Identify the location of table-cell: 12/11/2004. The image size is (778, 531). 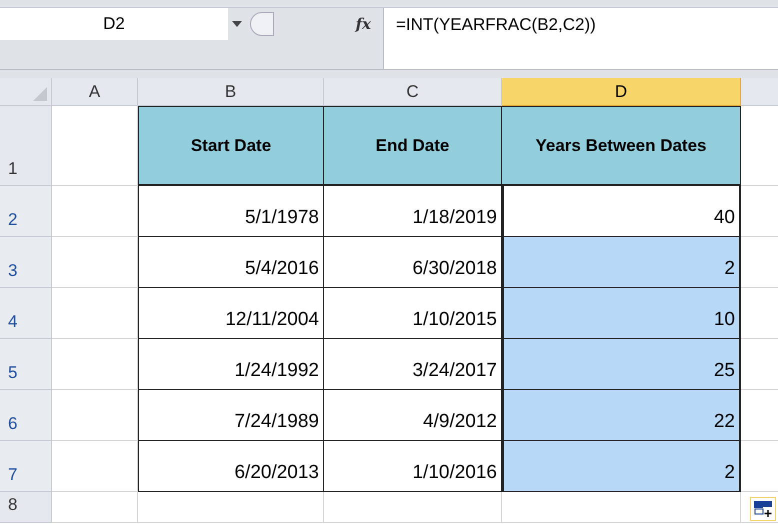
(231, 313).